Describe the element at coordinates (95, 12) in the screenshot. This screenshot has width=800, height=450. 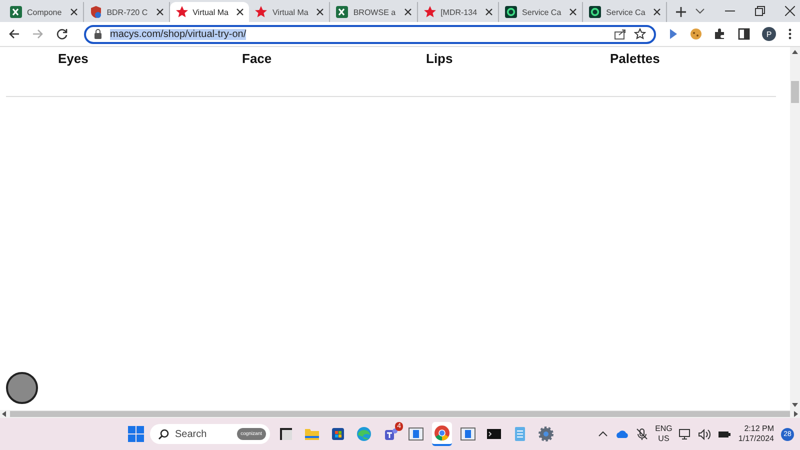
I see `shield-icon` at that location.